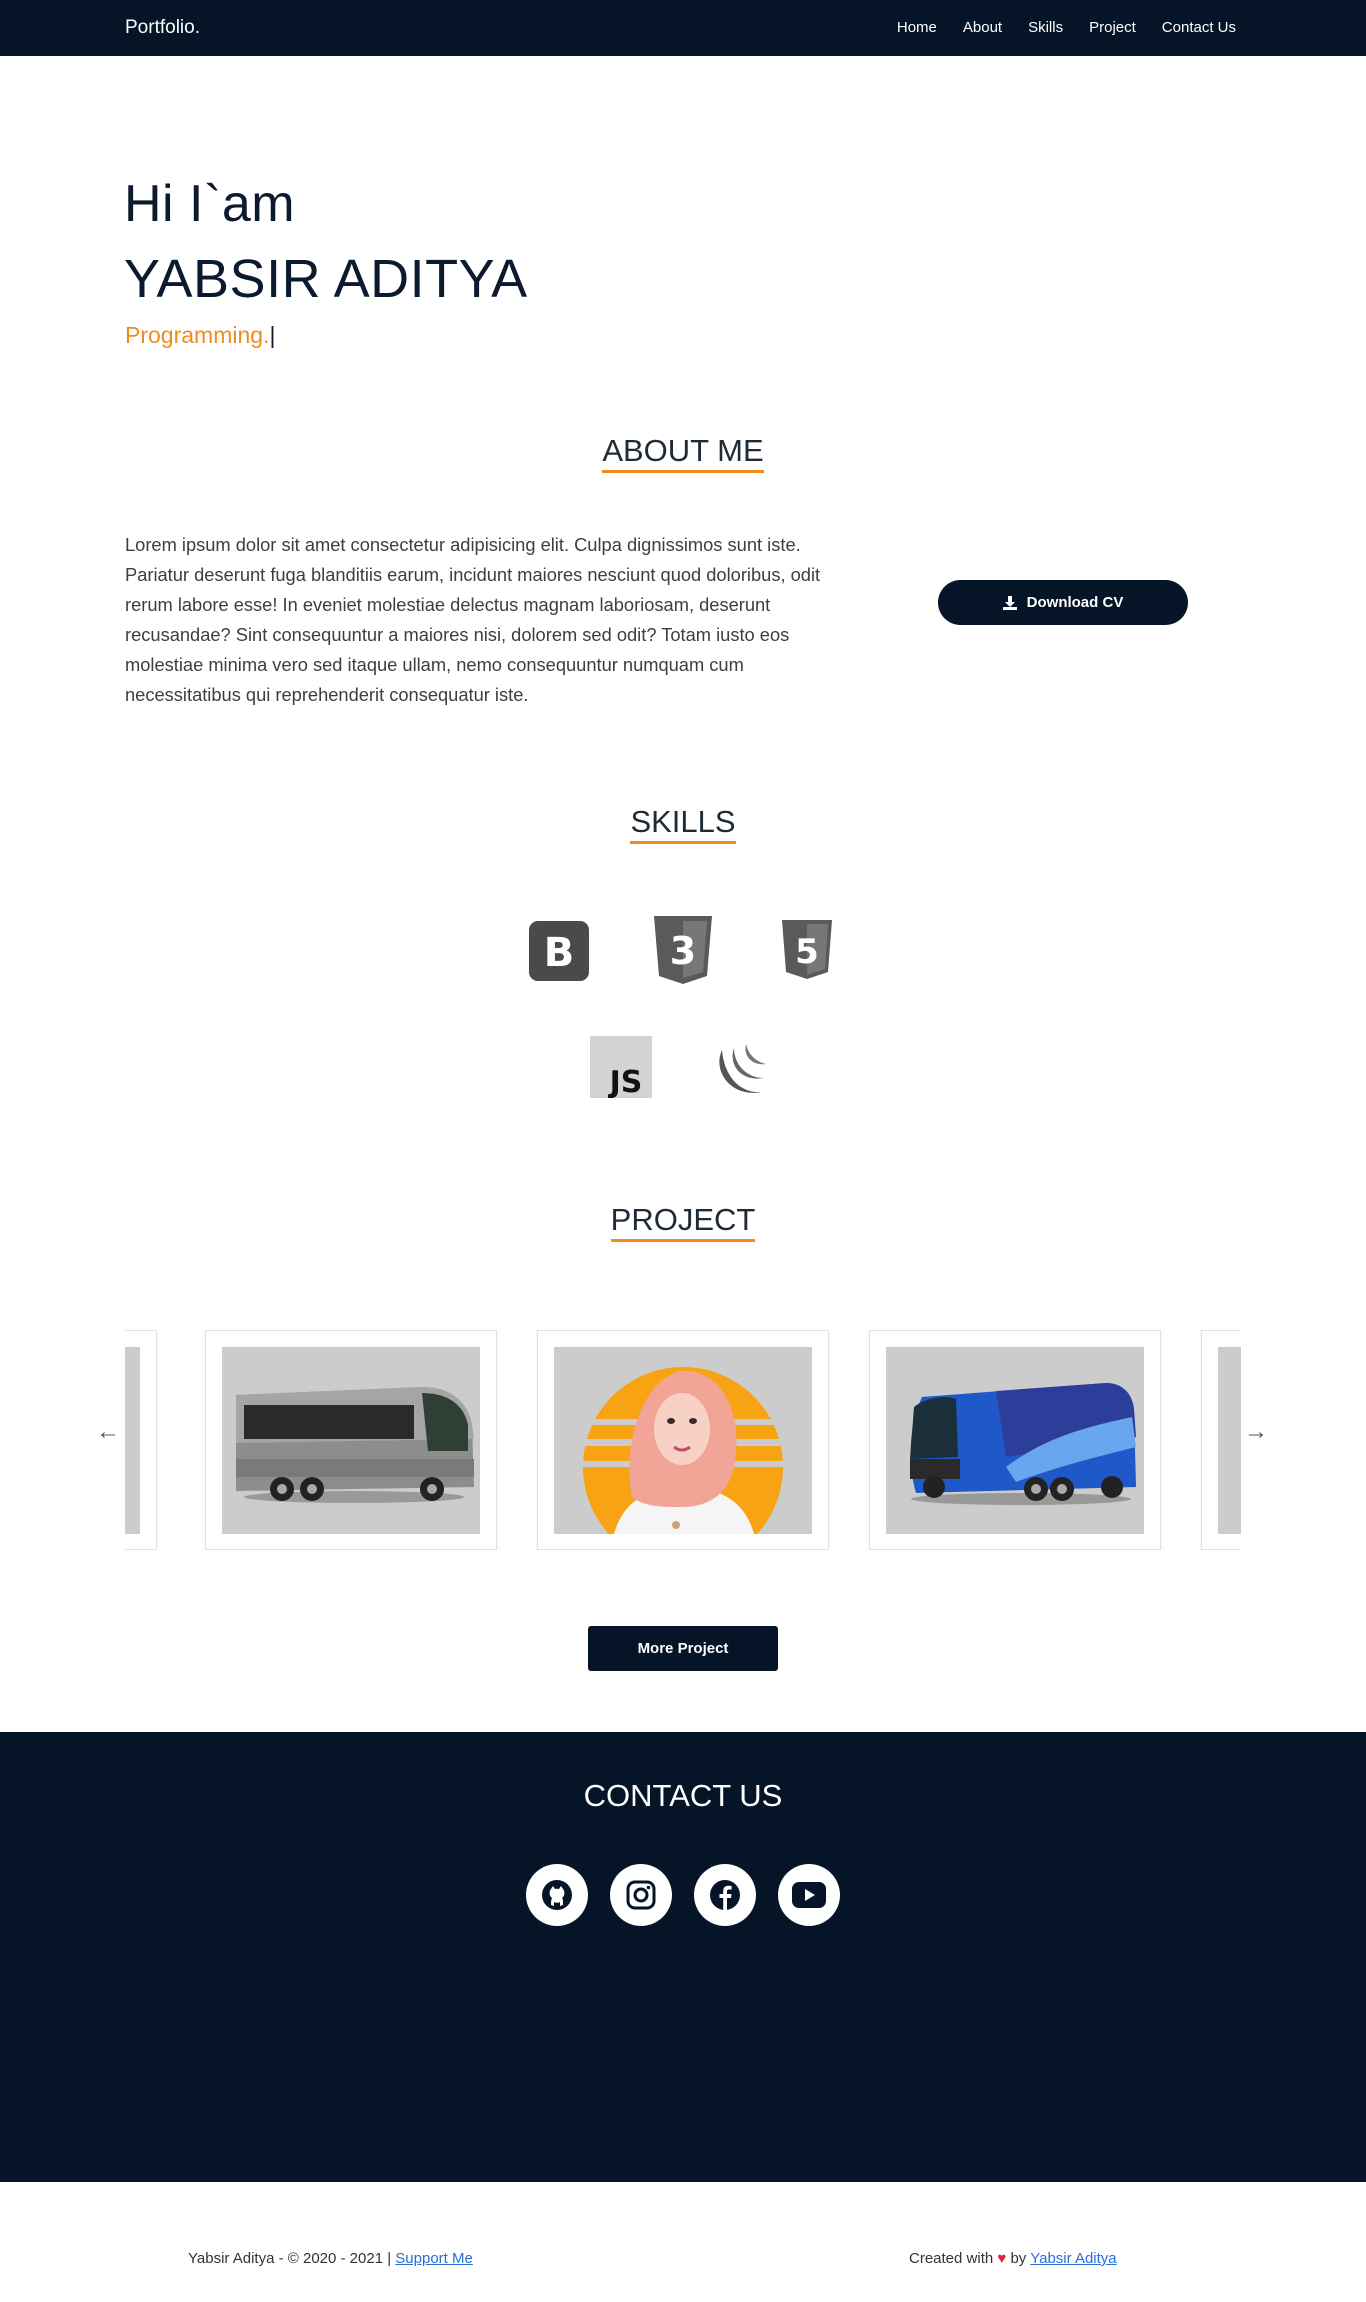  What do you see at coordinates (1199, 27) in the screenshot?
I see `nav-contact: Contact Us` at bounding box center [1199, 27].